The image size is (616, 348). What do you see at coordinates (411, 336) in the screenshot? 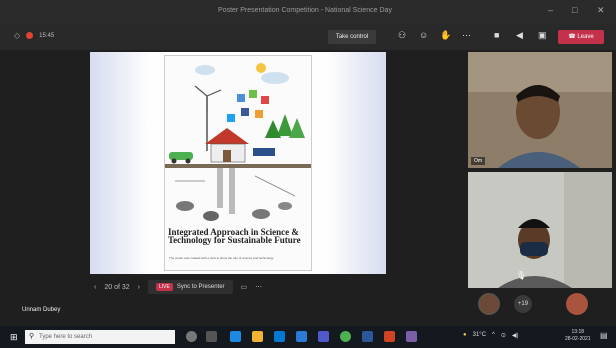
I see `app-icon` at bounding box center [411, 336].